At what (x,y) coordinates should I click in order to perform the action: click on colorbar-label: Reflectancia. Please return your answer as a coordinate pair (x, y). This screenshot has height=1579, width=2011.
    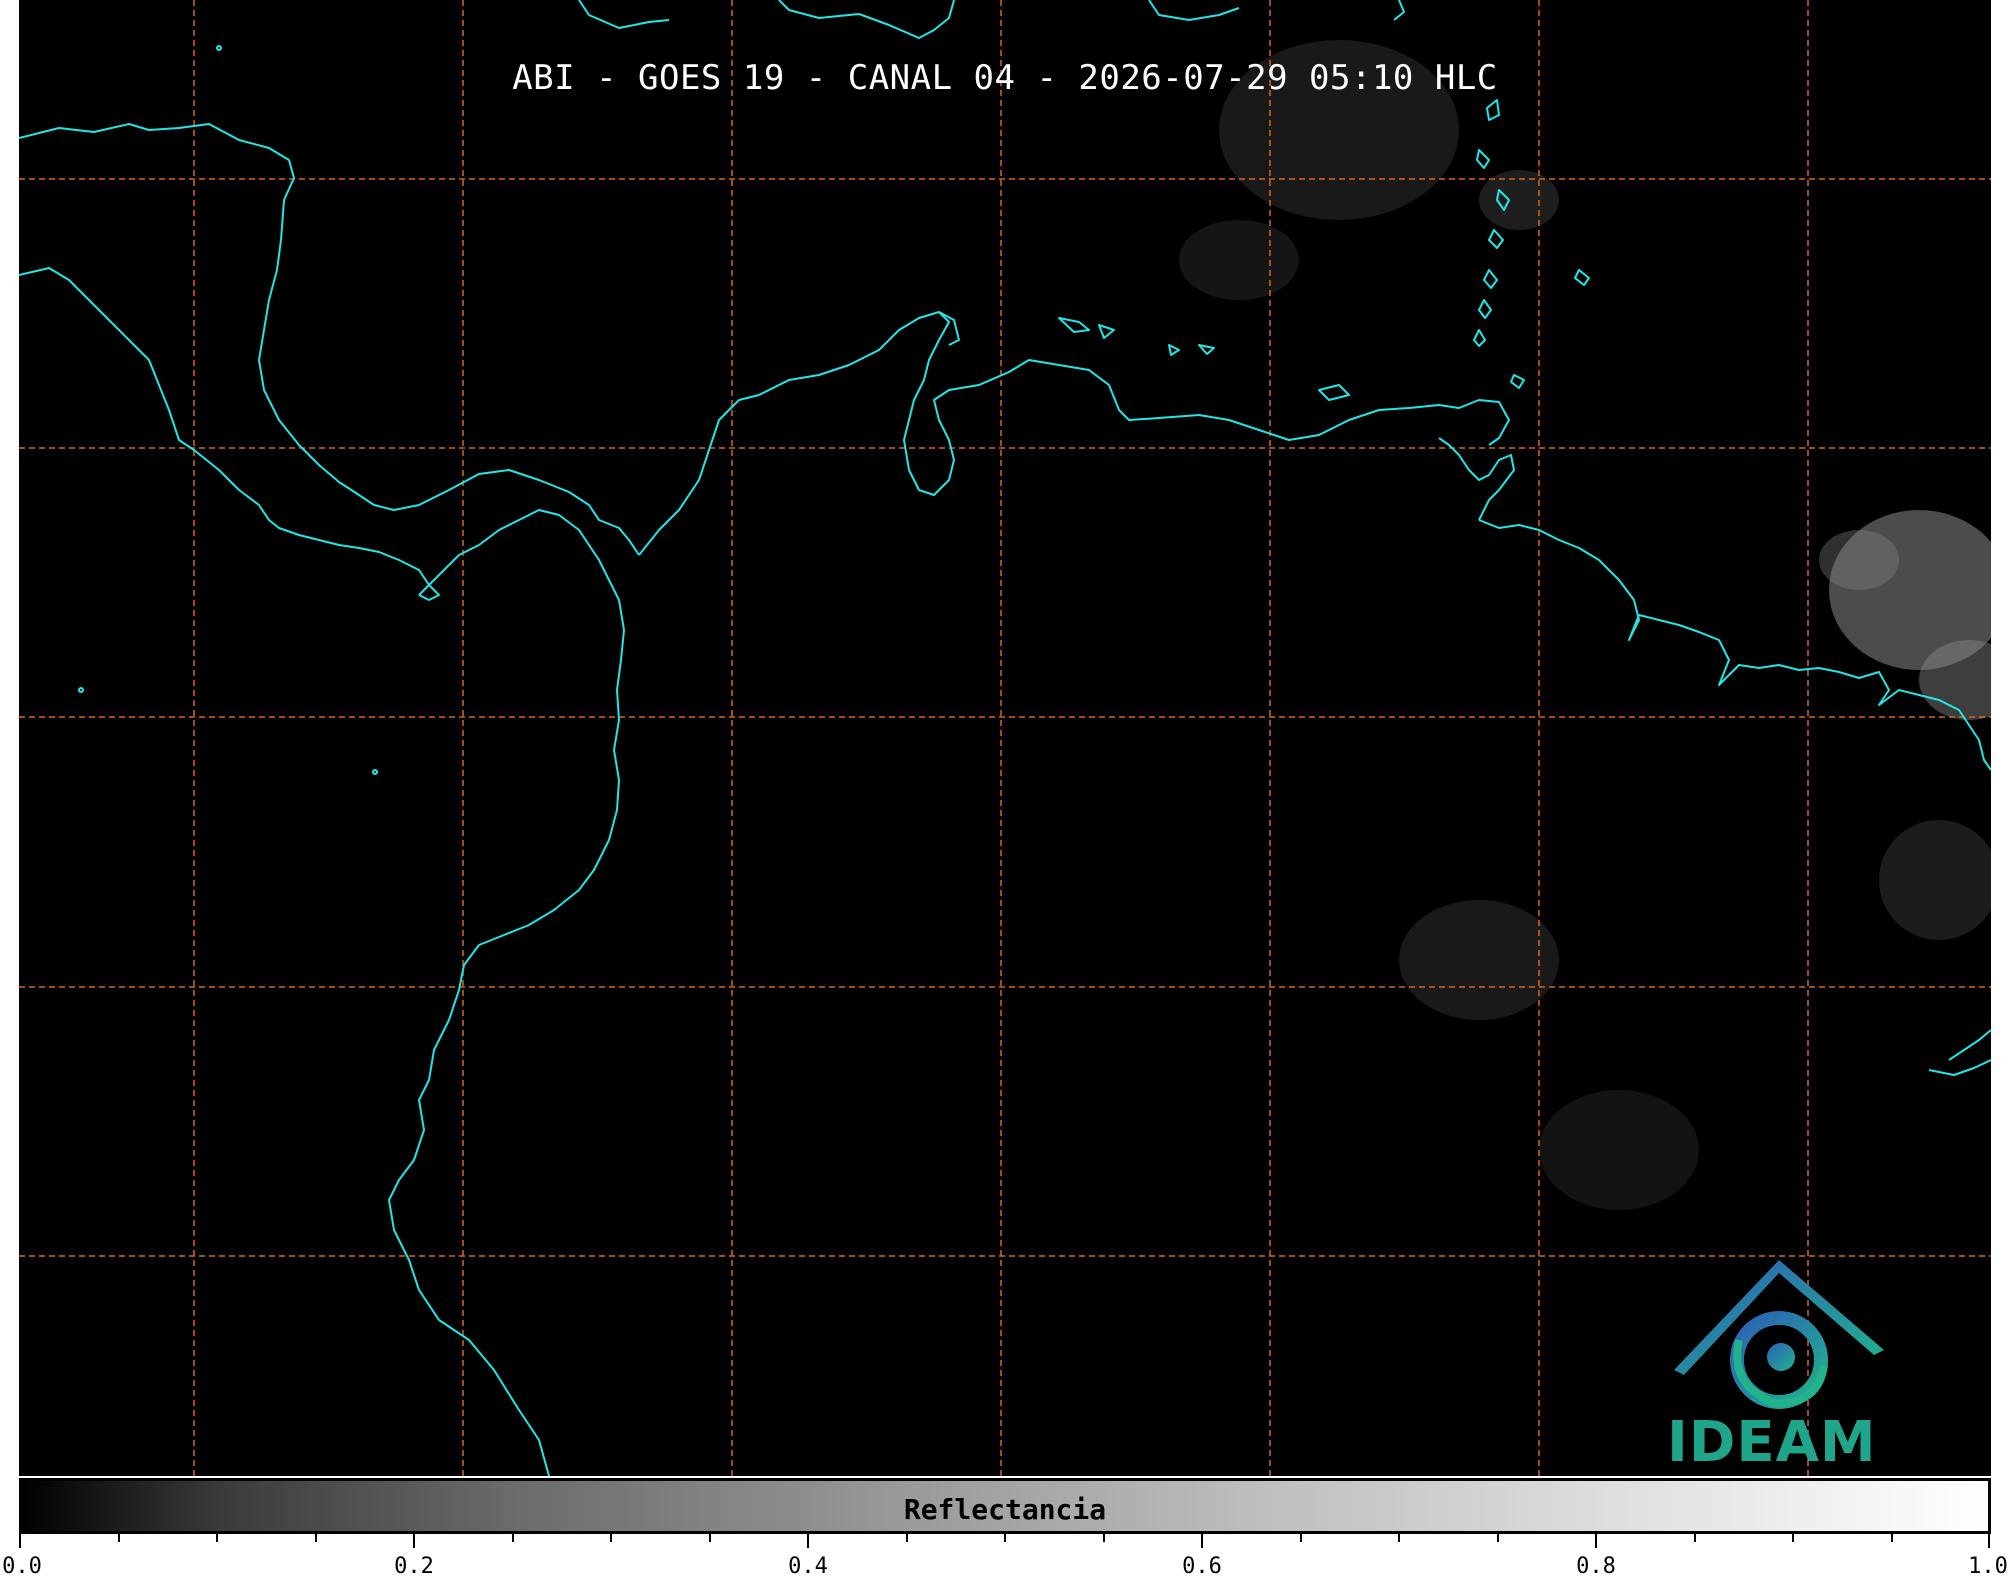
    Looking at the image, I should click on (1005, 1509).